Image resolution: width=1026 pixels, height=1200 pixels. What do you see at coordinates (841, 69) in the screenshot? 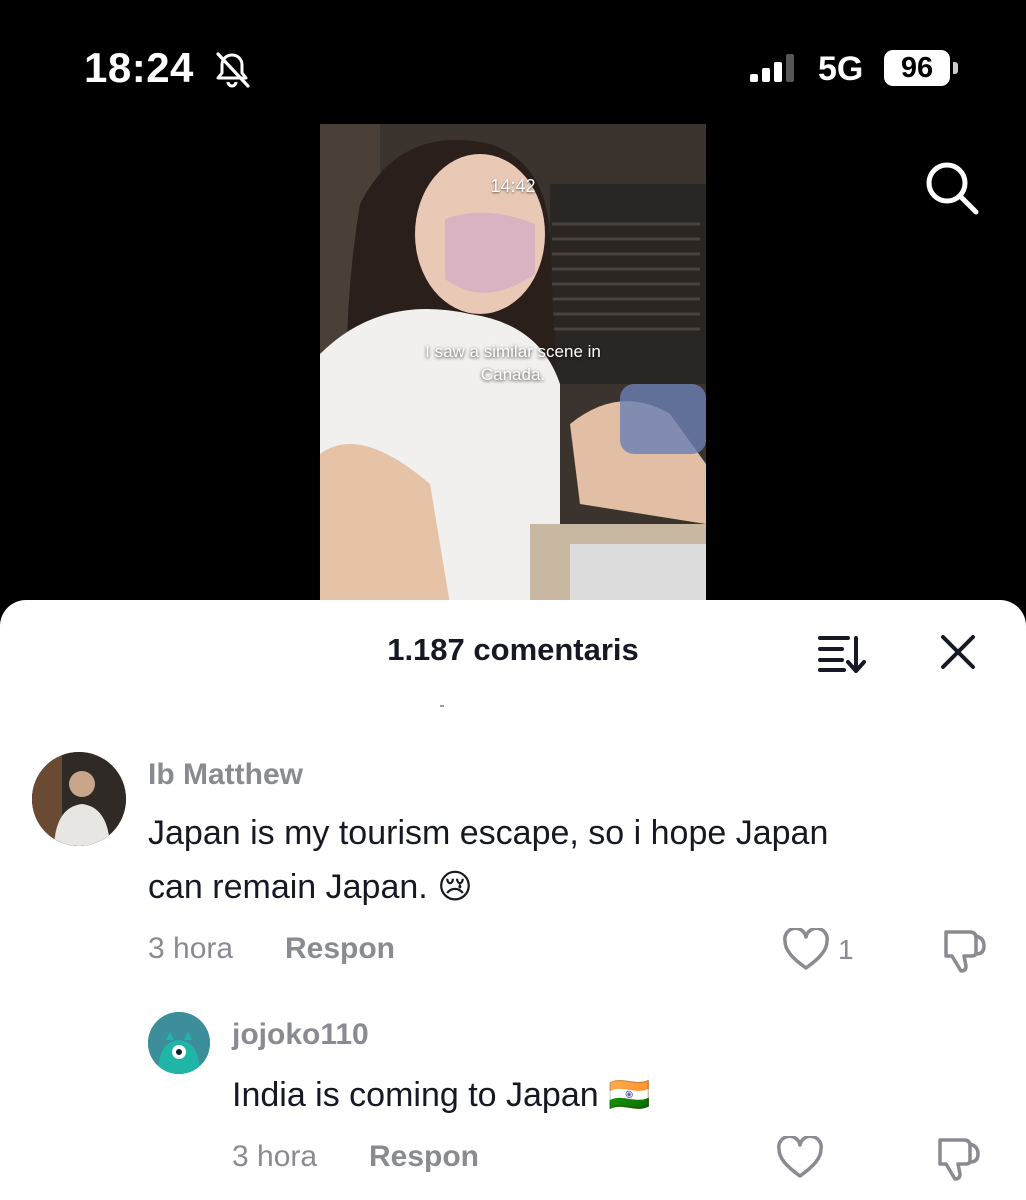
I see `network-type: 5G` at bounding box center [841, 69].